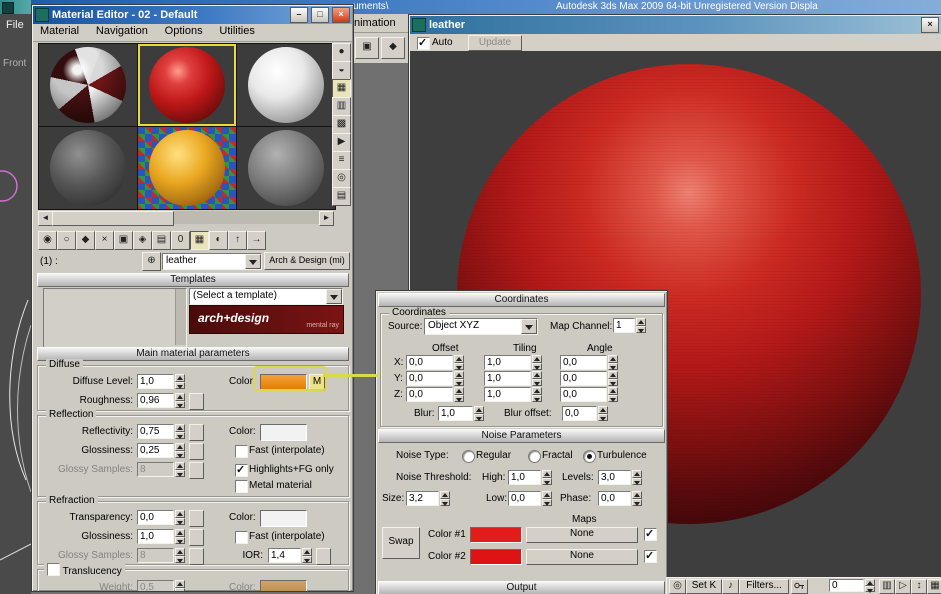  I want to click on transparency-map-button, so click(196, 518).